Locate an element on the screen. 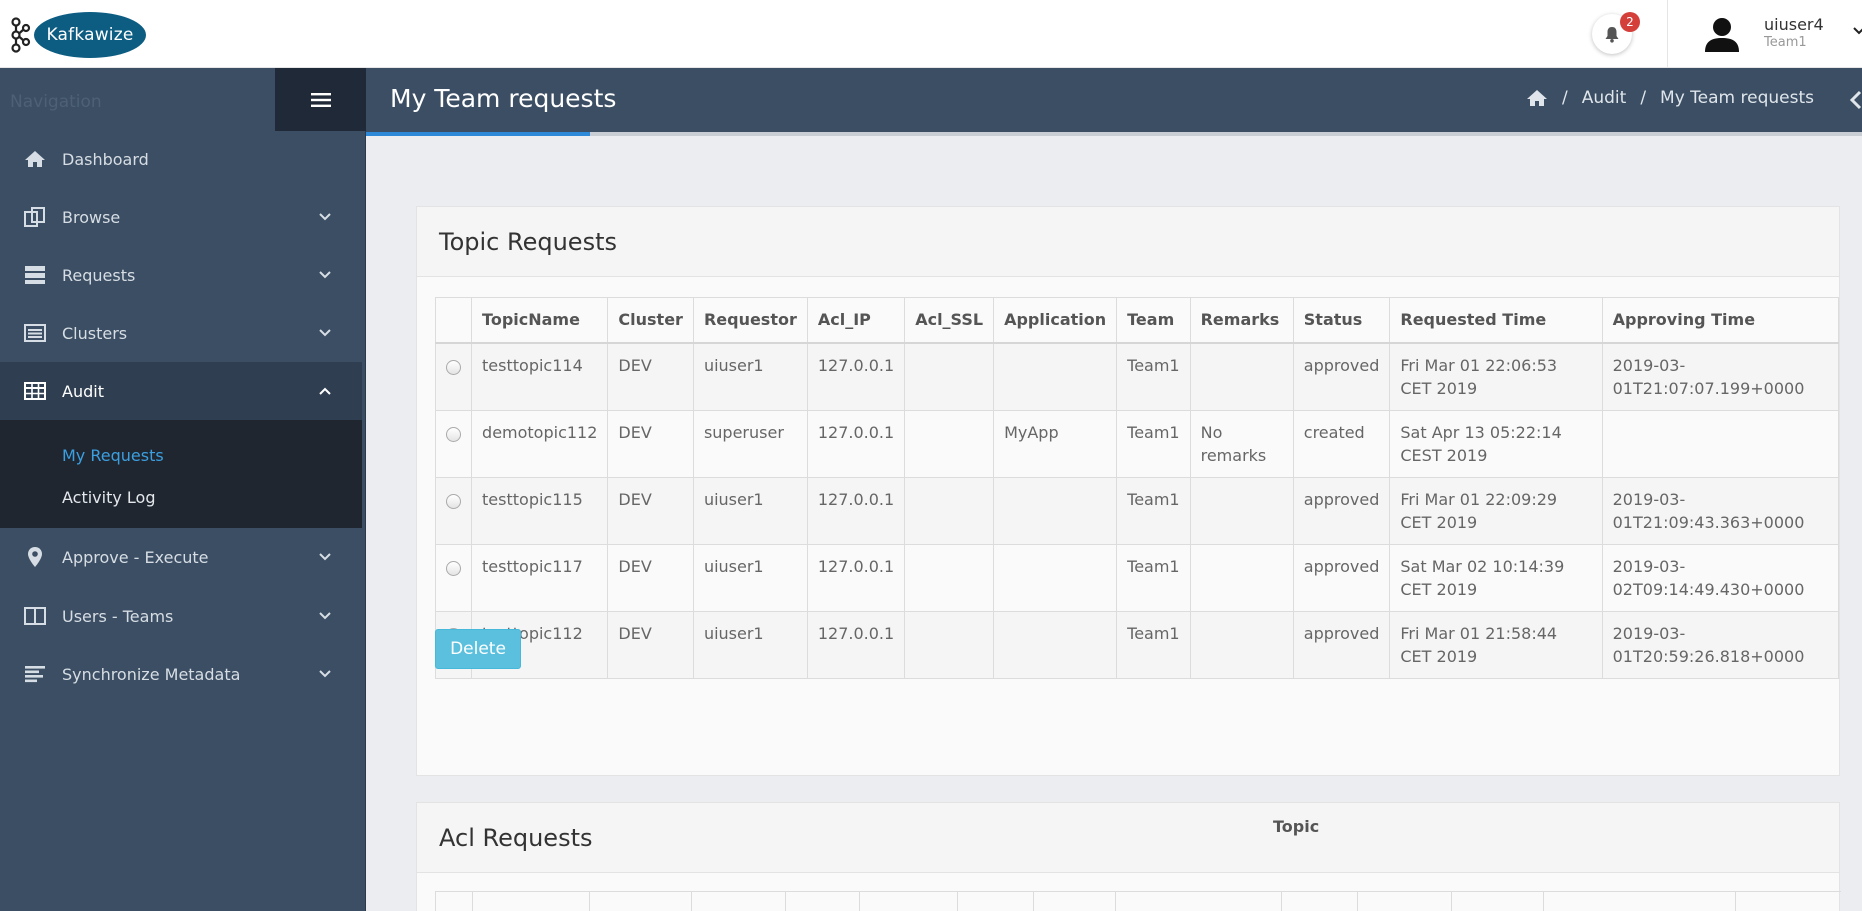 The width and height of the screenshot is (1862, 911). sidebar-item-browse: Browse is located at coordinates (181, 217).